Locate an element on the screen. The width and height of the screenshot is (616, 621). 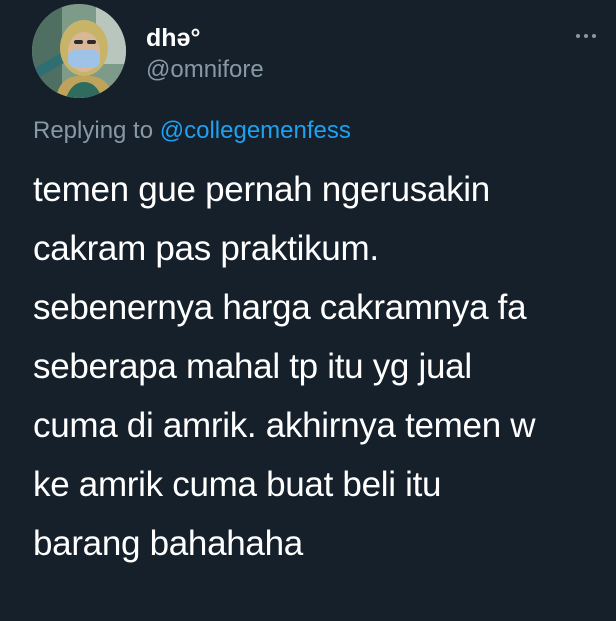
tweet-text-line: temen gue pernah ngerusakin is located at coordinates (261, 189).